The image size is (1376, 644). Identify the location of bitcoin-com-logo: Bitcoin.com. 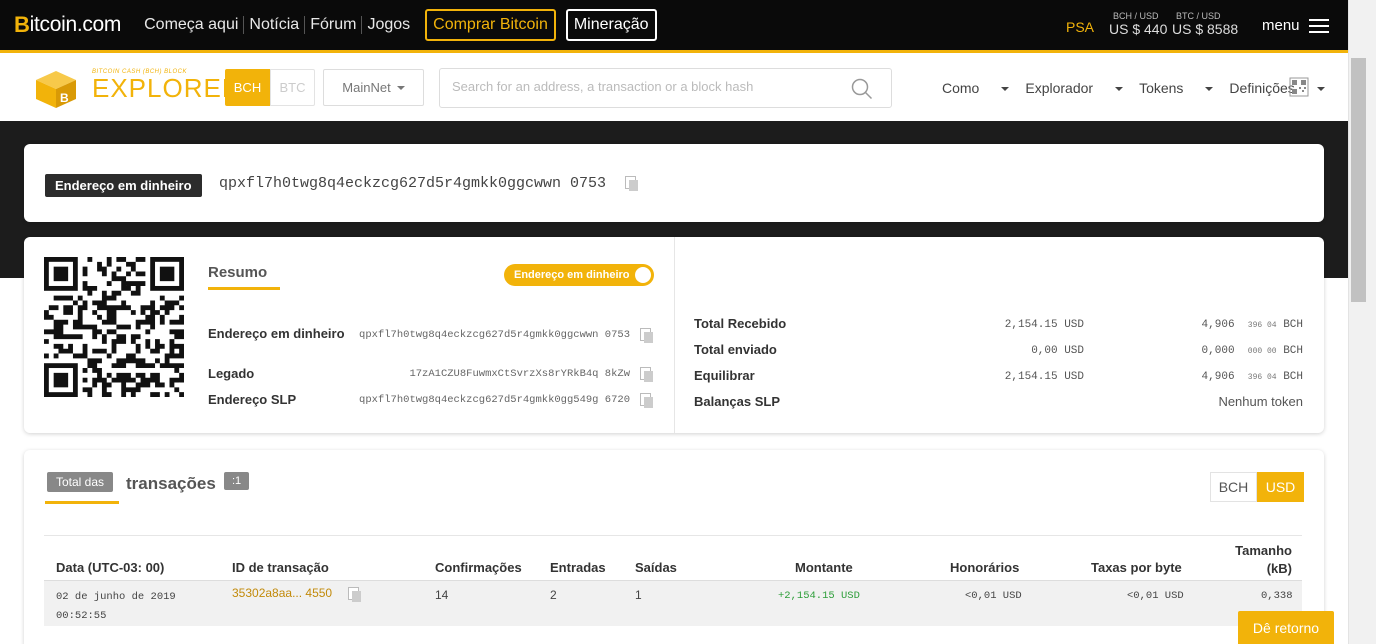
(67, 25).